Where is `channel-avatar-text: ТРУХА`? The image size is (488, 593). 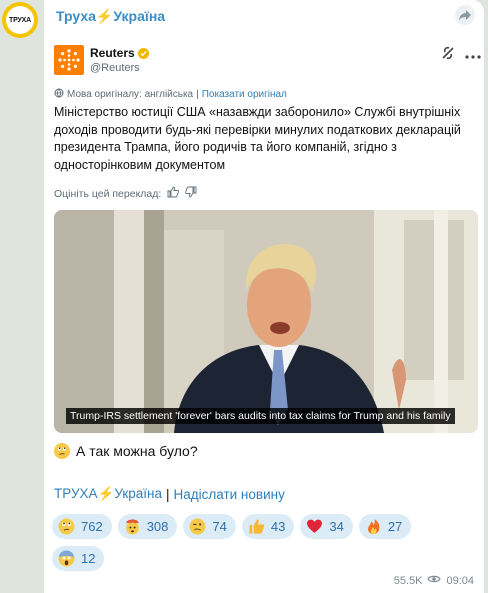 channel-avatar-text: ТРУХА is located at coordinates (20, 20).